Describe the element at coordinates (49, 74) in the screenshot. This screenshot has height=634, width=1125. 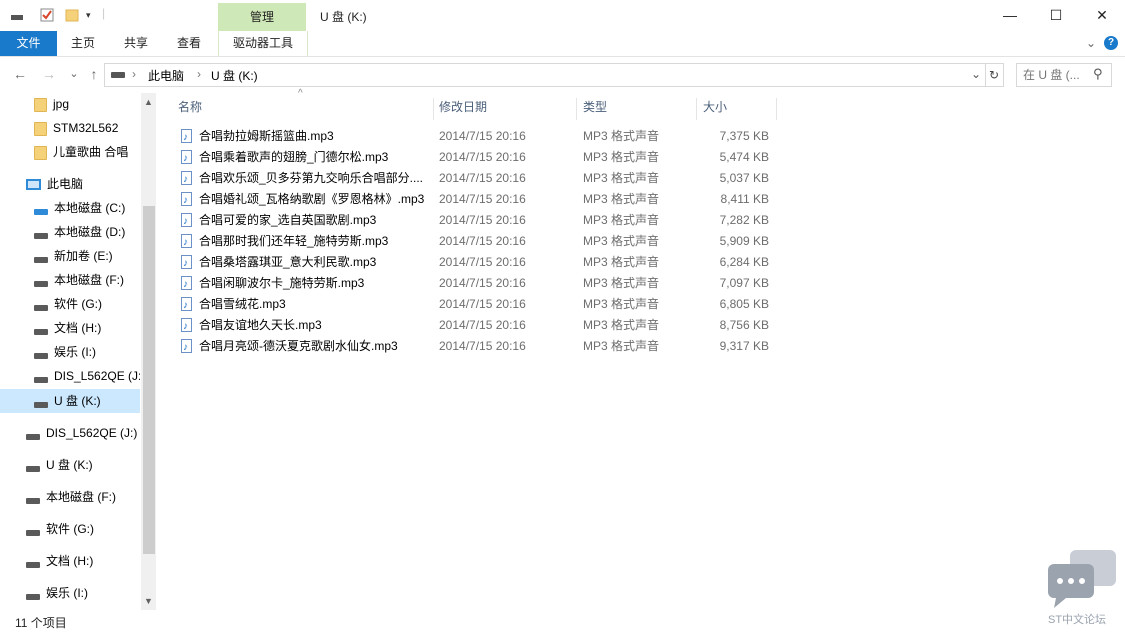
I see `forward-button: →` at that location.